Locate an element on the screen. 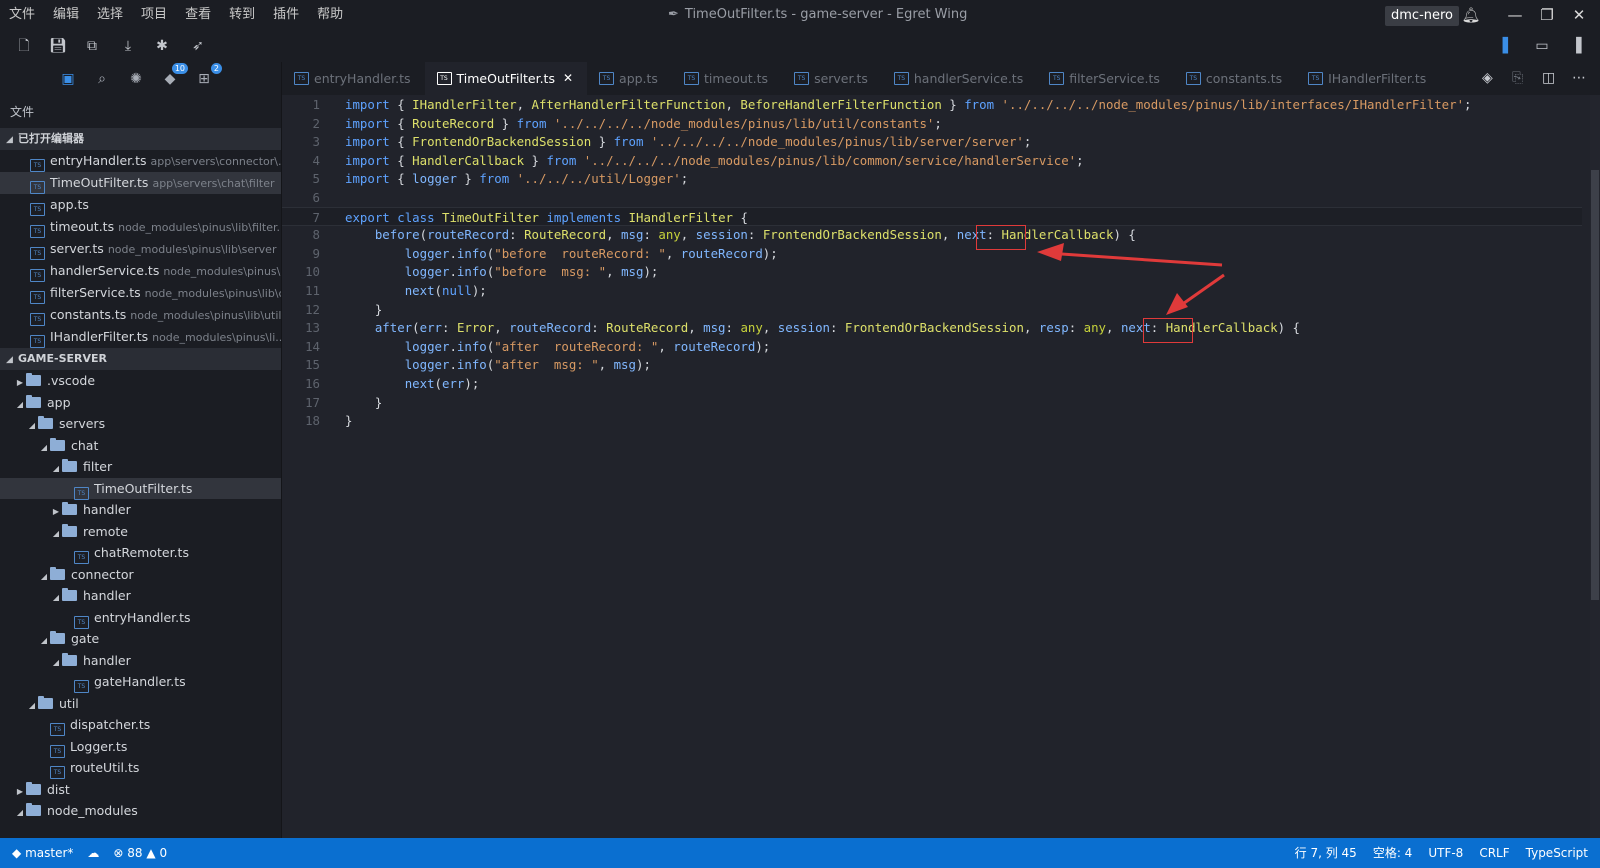  problems-item: ⊗ 88 ▲ 0 is located at coordinates (140, 853).